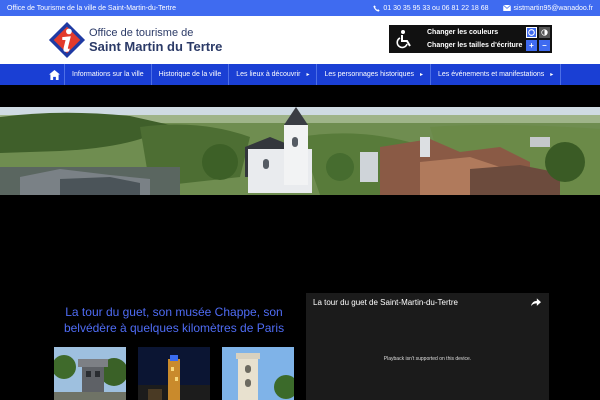 The height and width of the screenshot is (400, 600). I want to click on nav-item-lieux: Les lieux à découvrir ▸, so click(272, 74).